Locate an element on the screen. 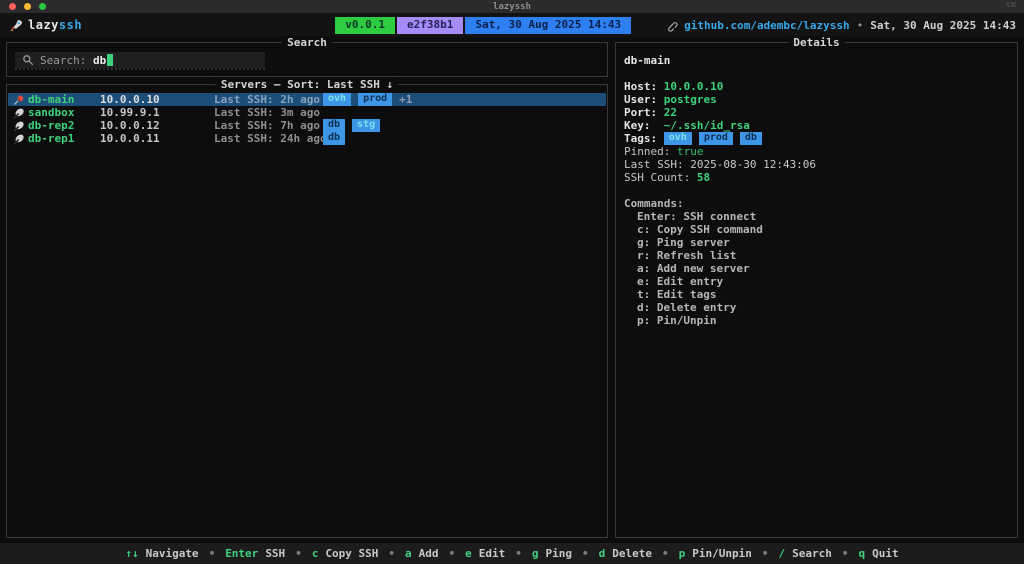  details-line: Tags: ovh prod db is located at coordinates (817, 138).